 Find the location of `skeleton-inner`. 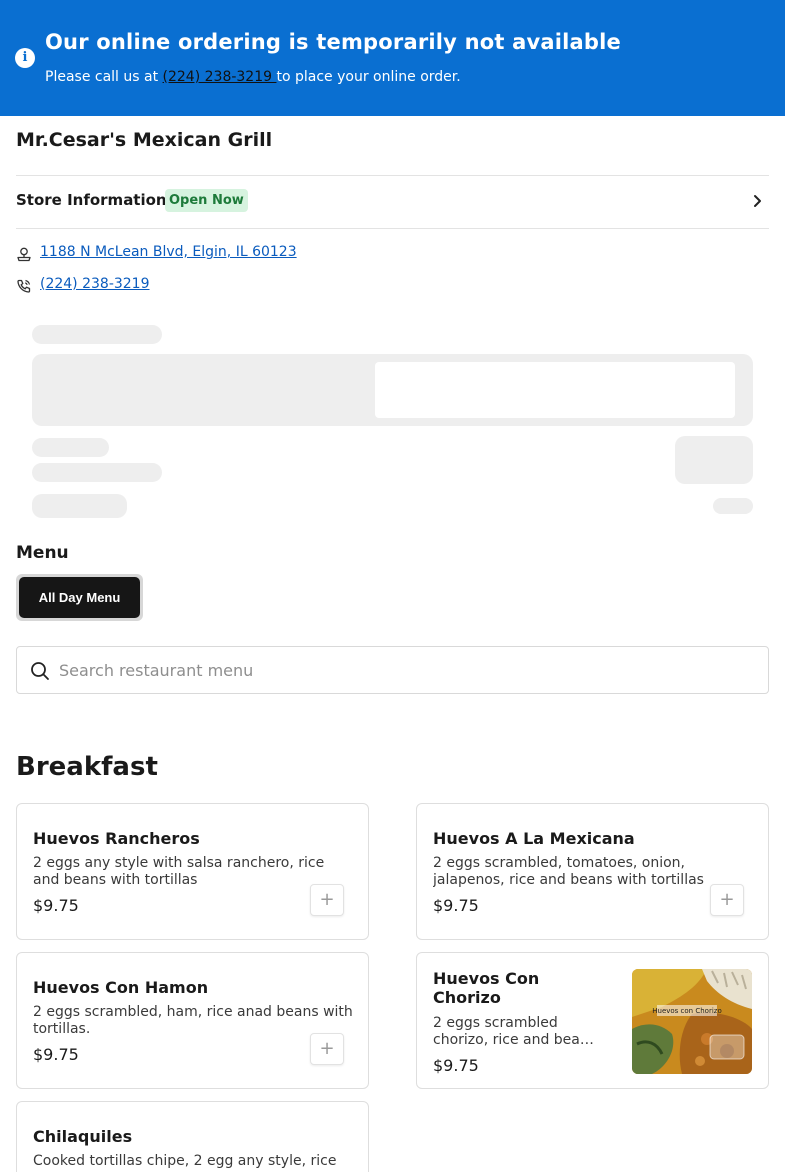

skeleton-inner is located at coordinates (555, 390).